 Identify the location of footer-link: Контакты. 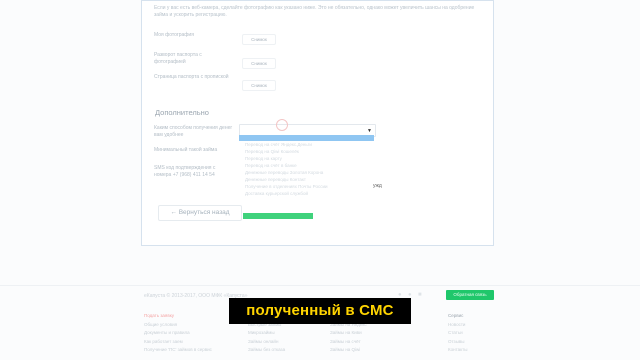
(457, 350).